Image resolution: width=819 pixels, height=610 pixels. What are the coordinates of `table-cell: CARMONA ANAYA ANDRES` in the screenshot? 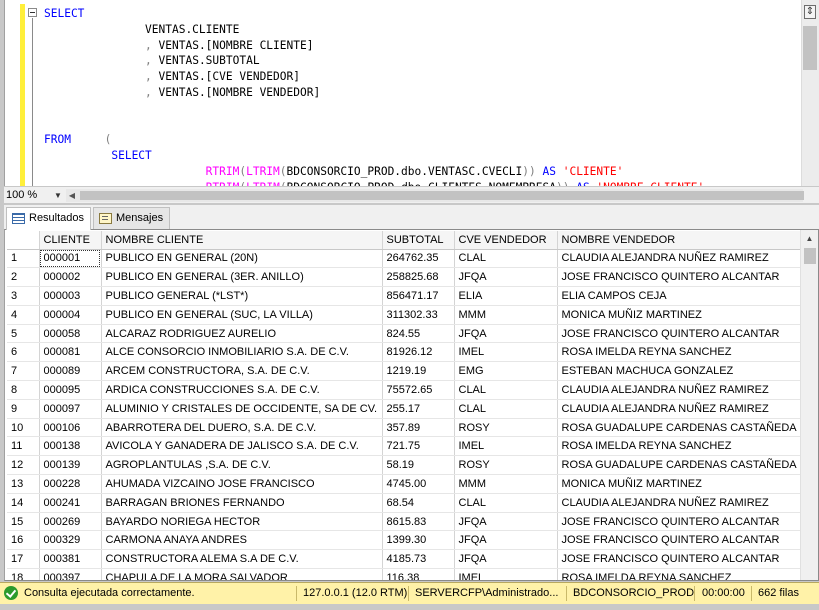 It's located at (242, 540).